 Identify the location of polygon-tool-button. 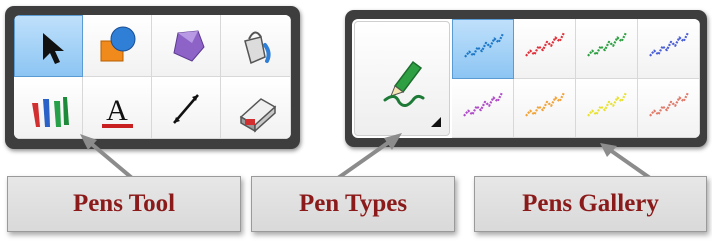
(186, 46).